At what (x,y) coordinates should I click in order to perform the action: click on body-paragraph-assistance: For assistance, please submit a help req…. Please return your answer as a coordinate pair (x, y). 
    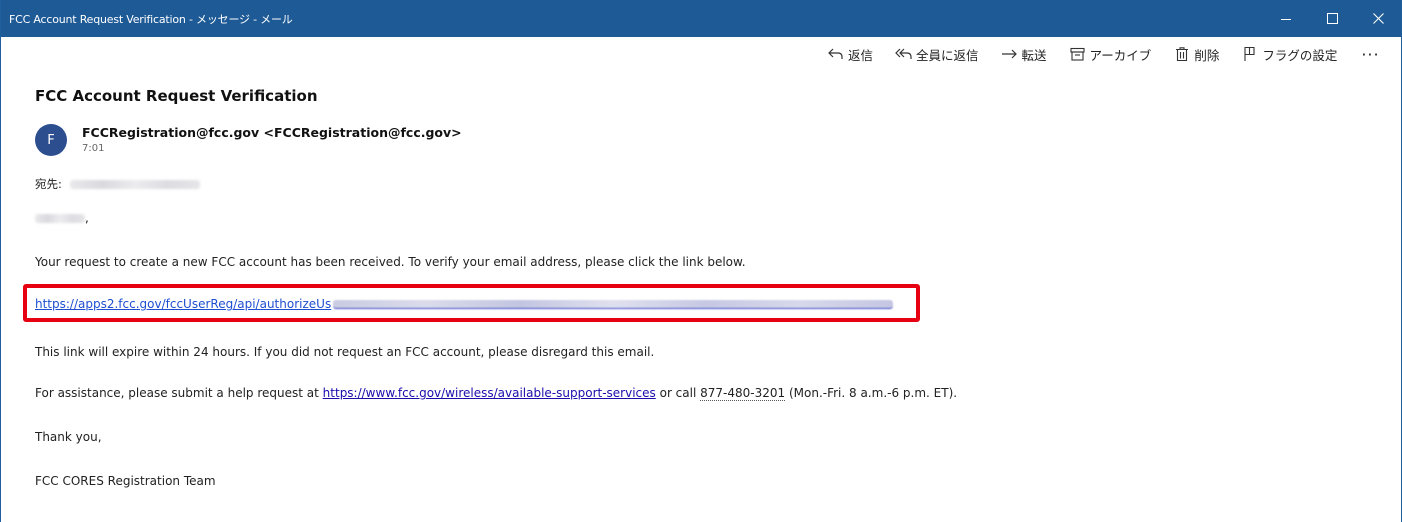
    Looking at the image, I should click on (496, 393).